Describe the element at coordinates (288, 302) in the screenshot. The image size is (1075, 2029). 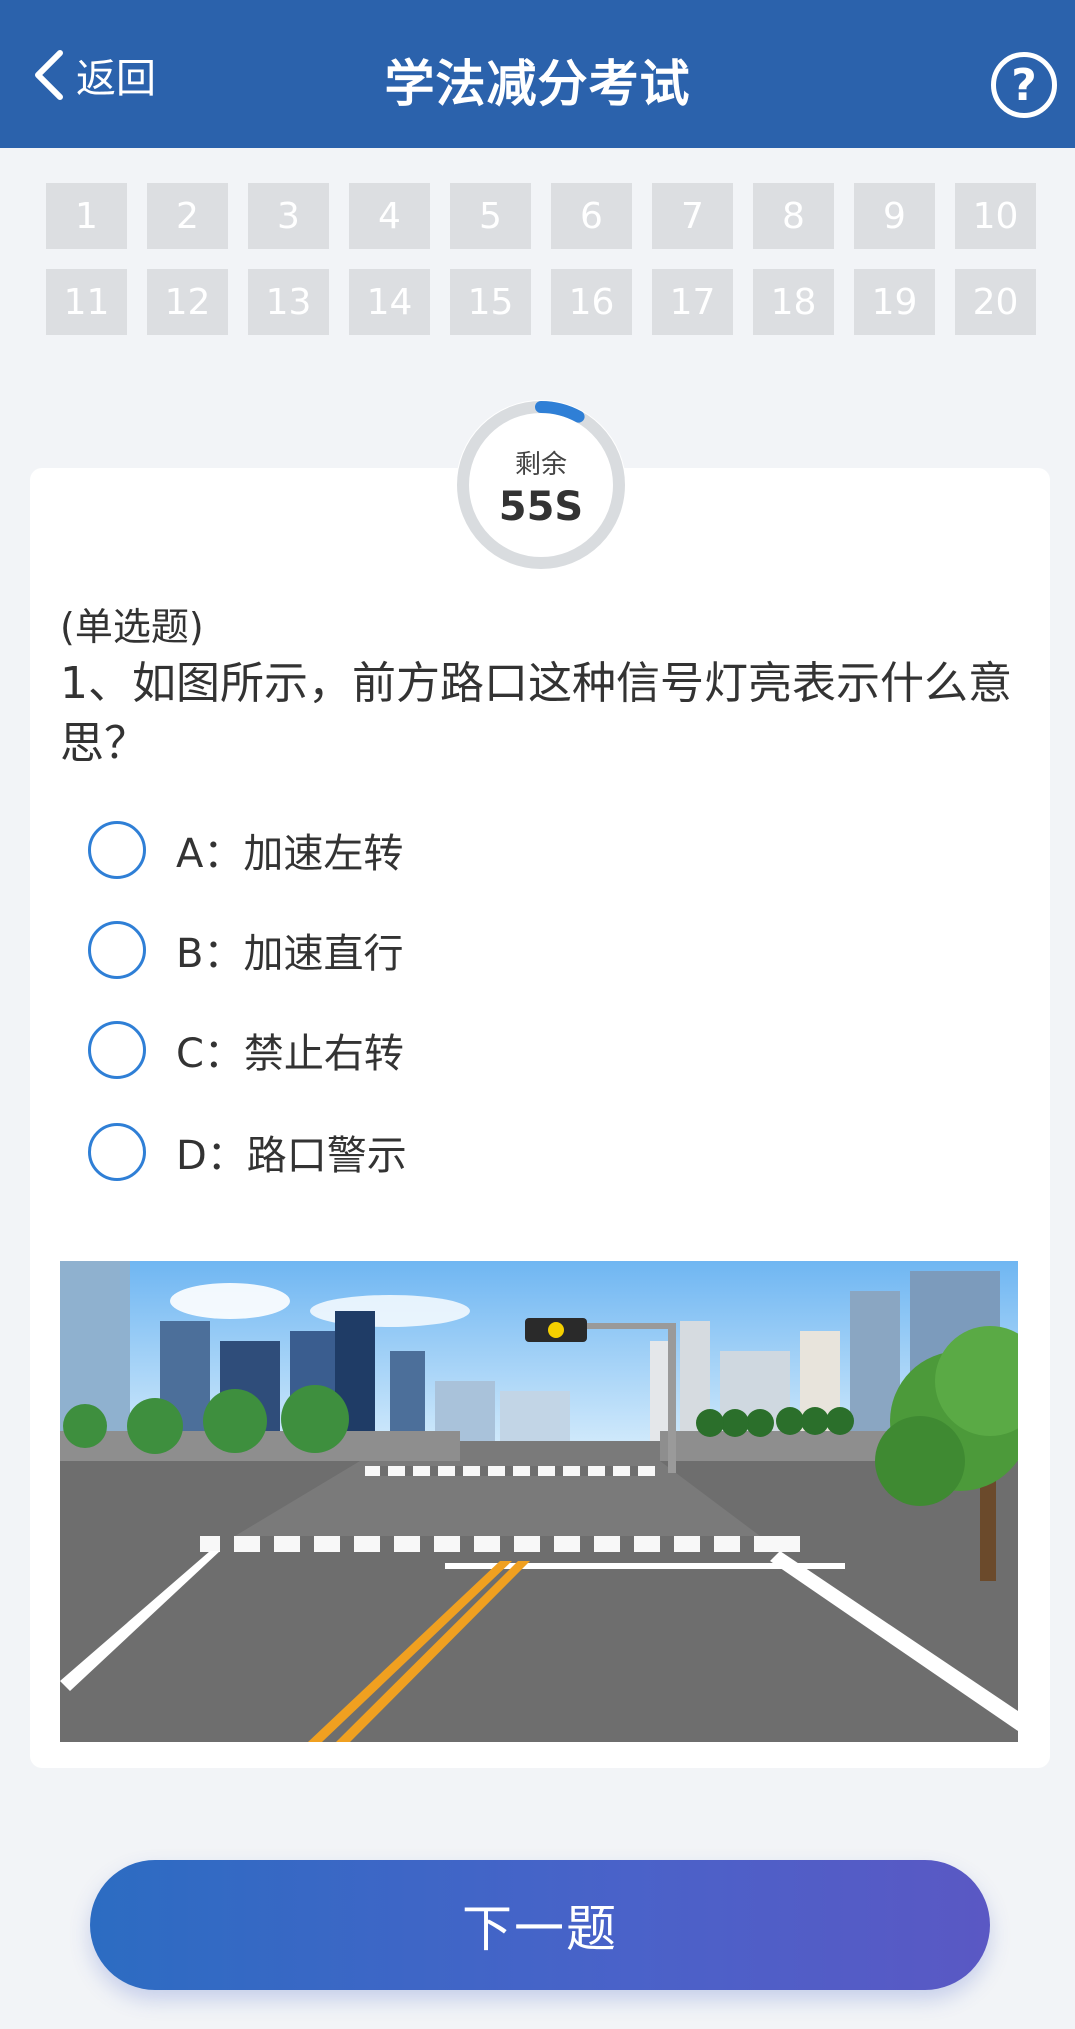
I see `question-number-13: 13` at that location.